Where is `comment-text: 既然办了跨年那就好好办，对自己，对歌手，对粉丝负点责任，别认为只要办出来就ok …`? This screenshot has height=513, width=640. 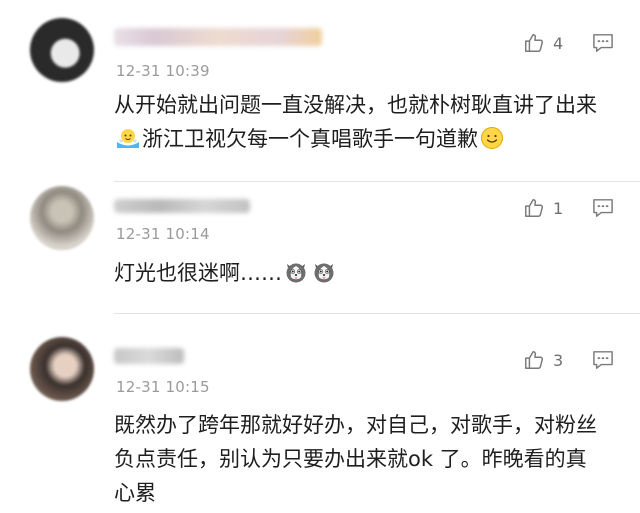
comment-text: 既然办了跨年那就好好办，对自己，对歌手，对粉丝负点责任，别认为只要办出来就ok … is located at coordinates (355, 459).